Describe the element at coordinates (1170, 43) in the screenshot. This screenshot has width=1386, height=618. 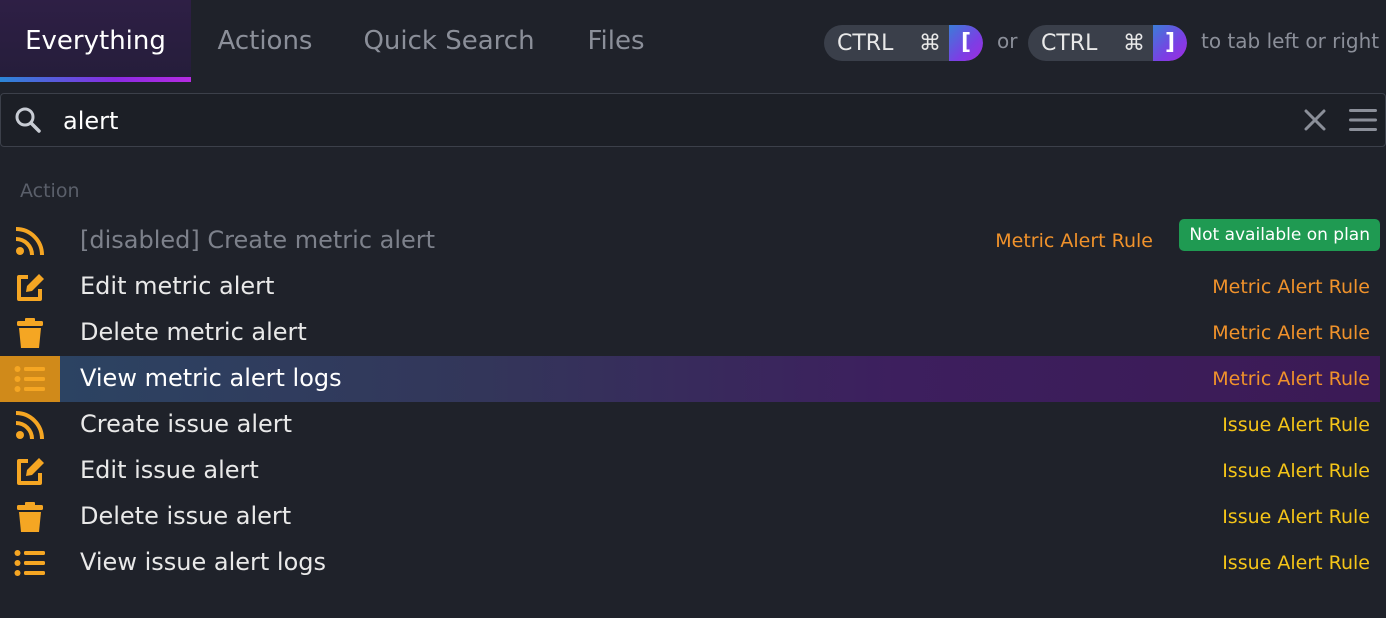
I see `right-bracket-key: ]` at that location.